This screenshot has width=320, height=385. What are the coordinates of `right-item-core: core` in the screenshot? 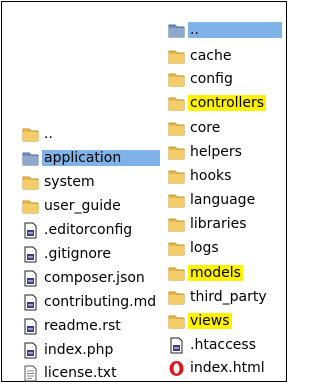 It's located at (195, 128).